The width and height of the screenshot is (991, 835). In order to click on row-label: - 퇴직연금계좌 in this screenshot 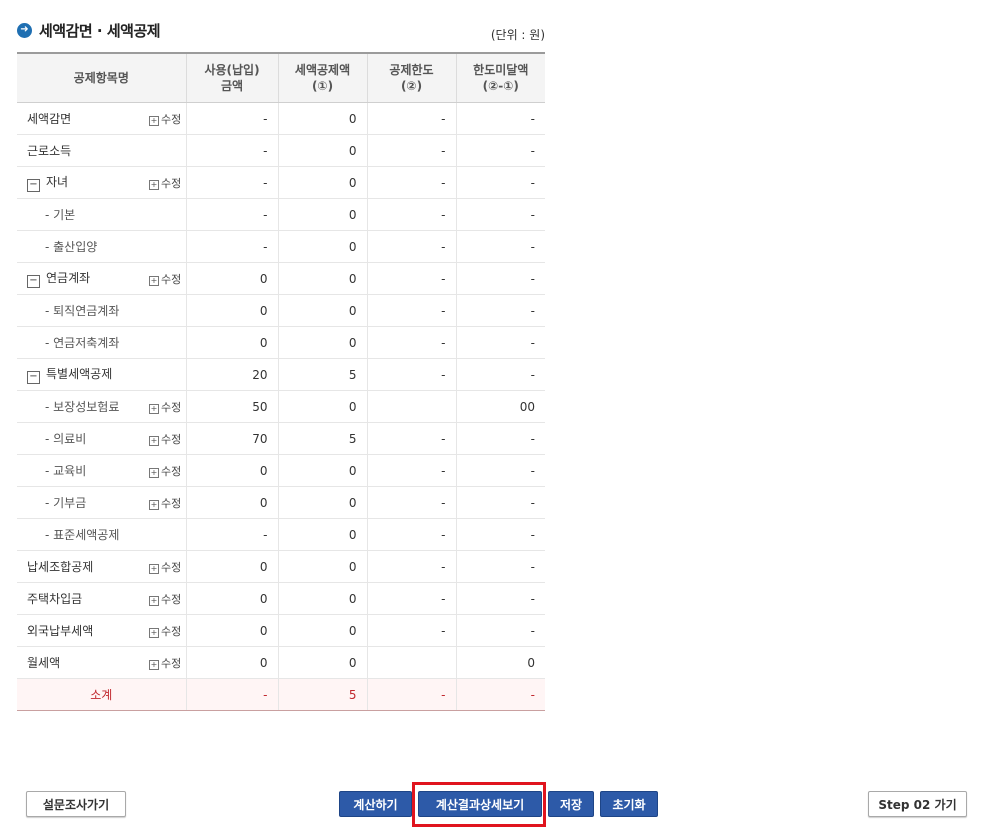, I will do `click(82, 311)`.